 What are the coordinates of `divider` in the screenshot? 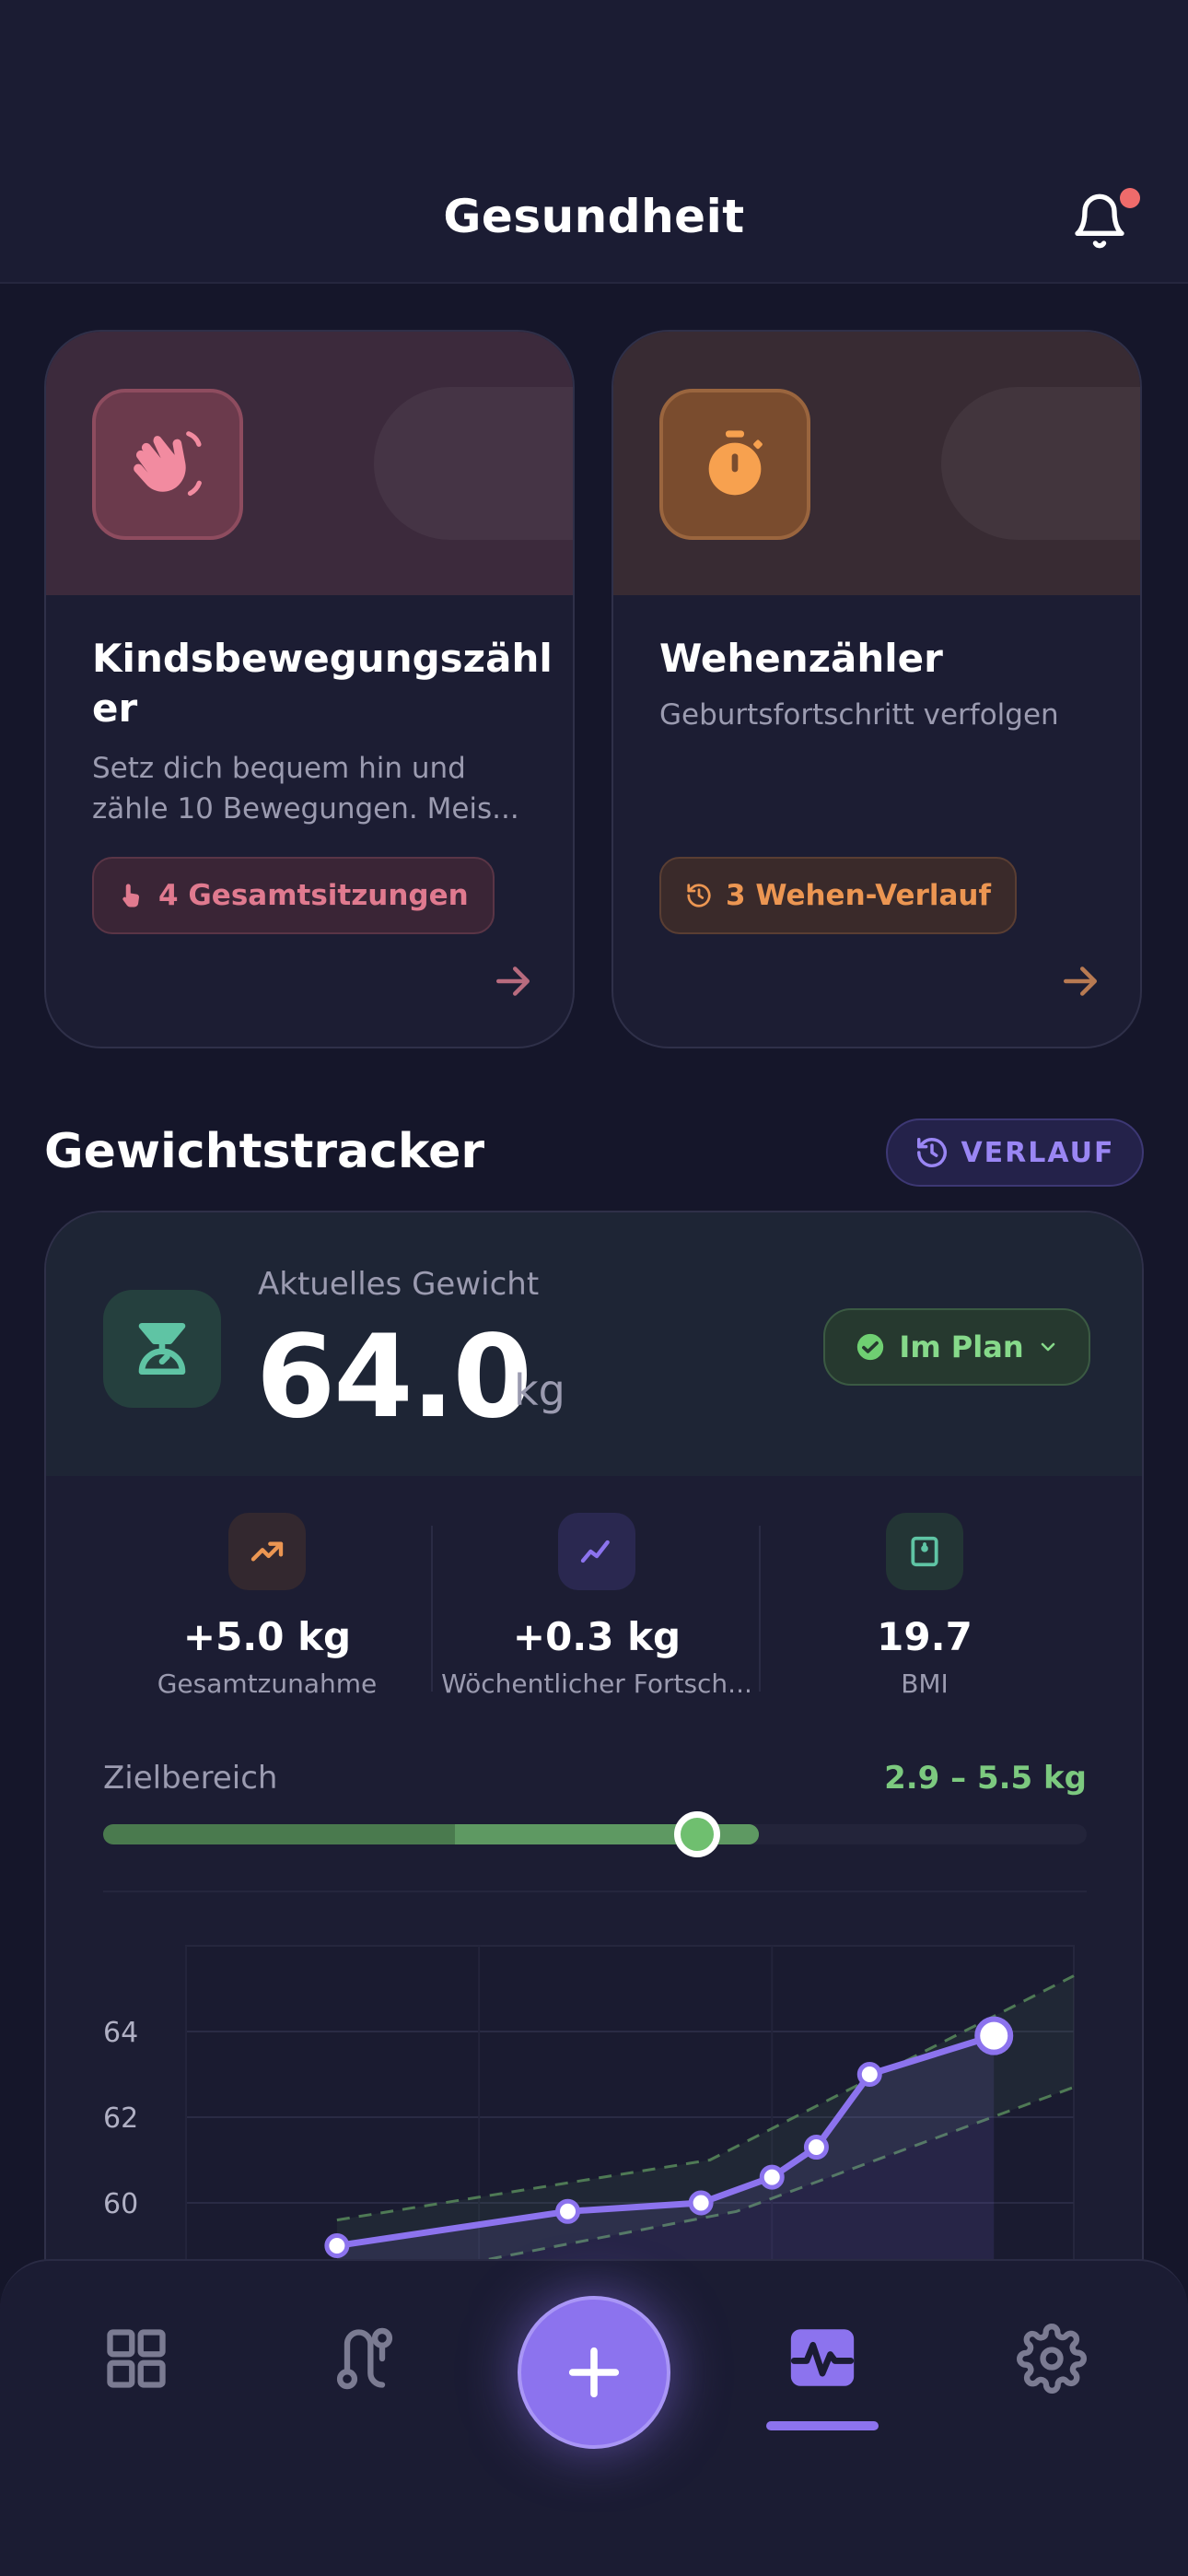 It's located at (595, 1891).